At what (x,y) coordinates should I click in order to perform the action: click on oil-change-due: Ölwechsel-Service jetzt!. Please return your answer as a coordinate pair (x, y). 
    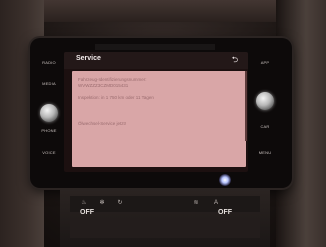
    Looking at the image, I should click on (102, 123).